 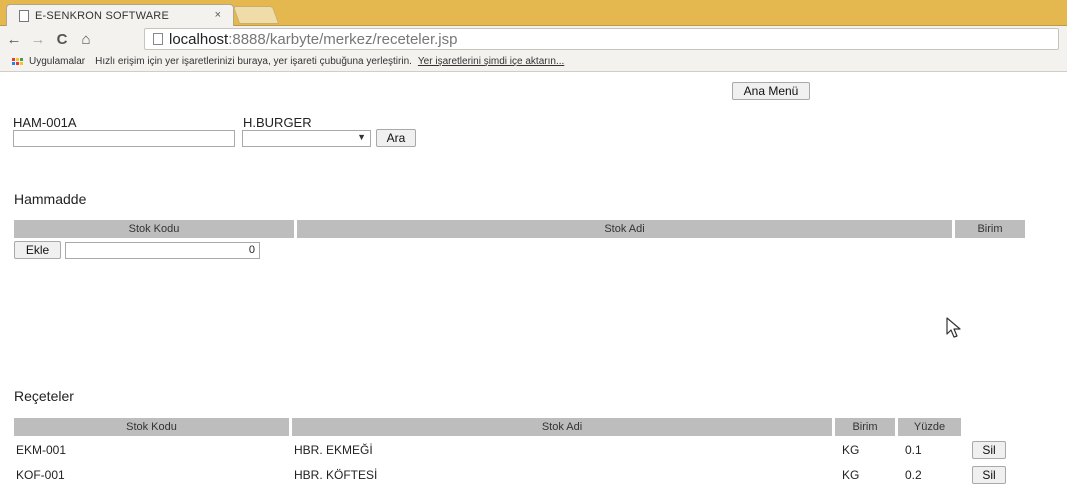 I want to click on row-stock-code: EKM-001, so click(x=41, y=450).